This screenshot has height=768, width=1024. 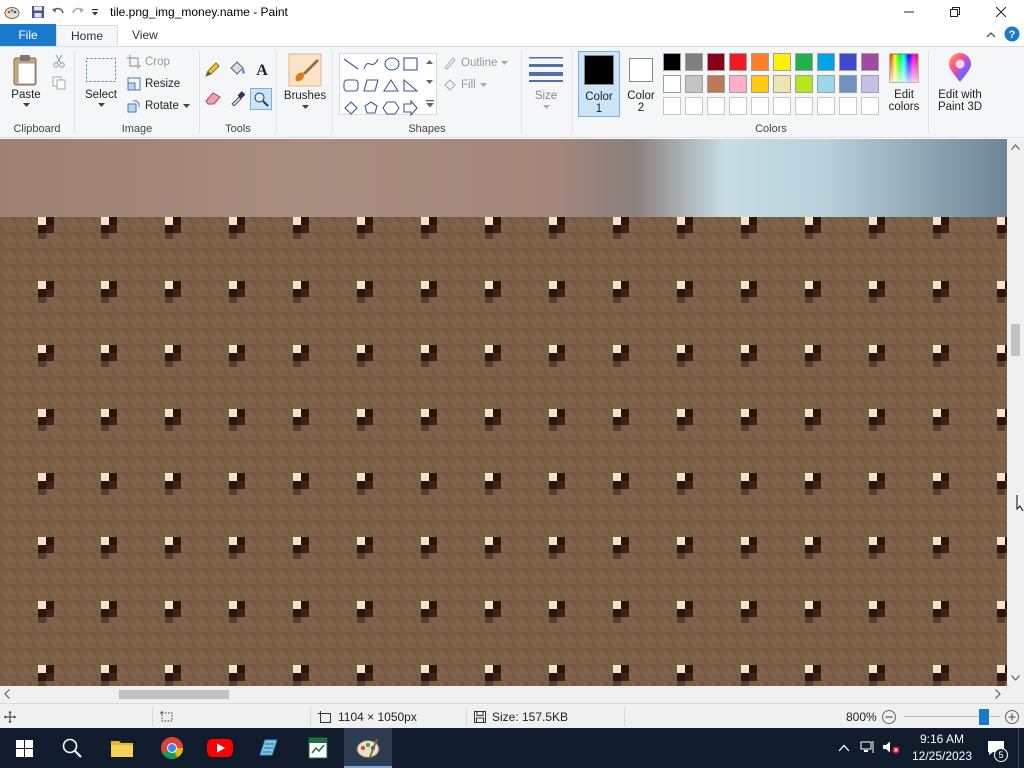 I want to click on show-hidden-icons-icon, so click(x=844, y=748).